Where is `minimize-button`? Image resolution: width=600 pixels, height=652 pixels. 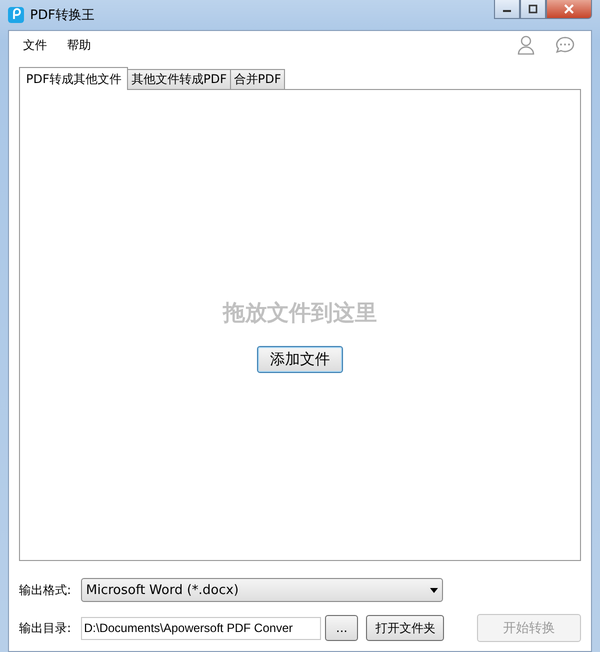 minimize-button is located at coordinates (507, 9).